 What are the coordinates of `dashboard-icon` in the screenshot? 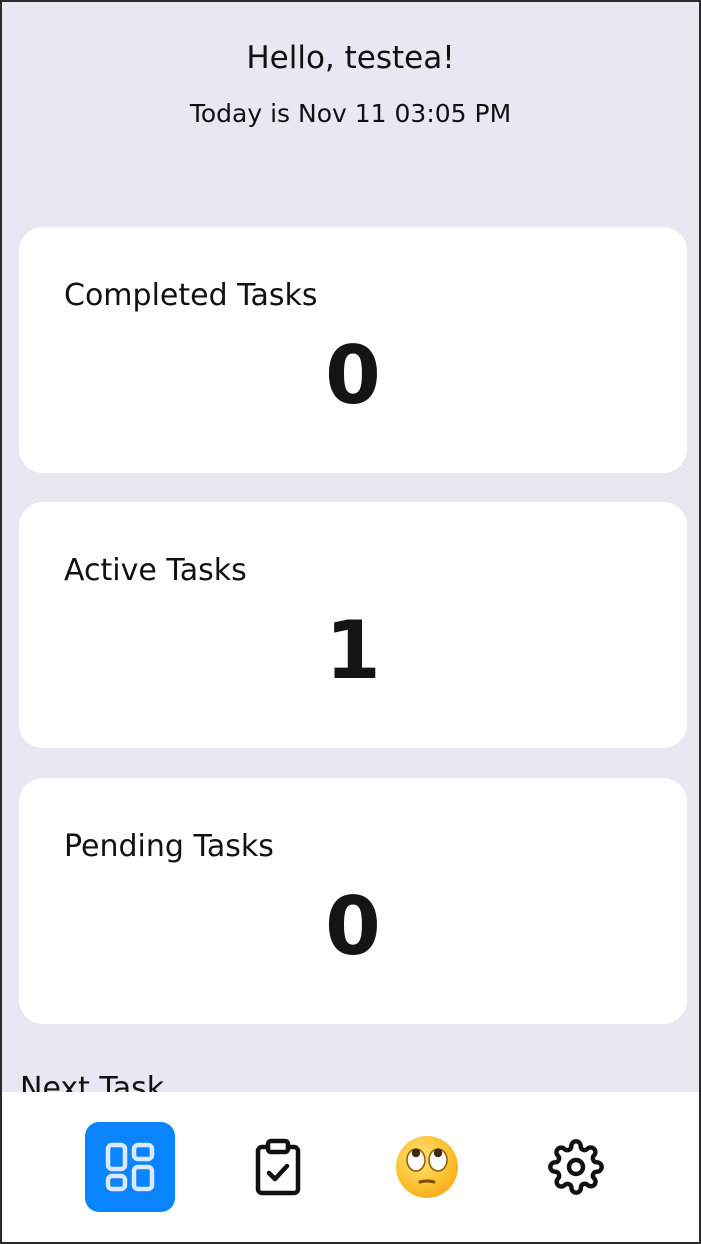 It's located at (130, 1167).